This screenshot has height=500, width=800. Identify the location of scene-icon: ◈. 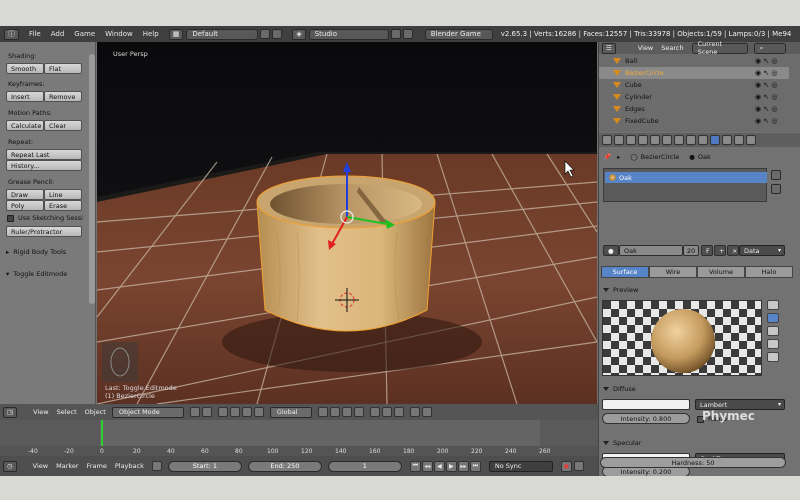
(299, 34).